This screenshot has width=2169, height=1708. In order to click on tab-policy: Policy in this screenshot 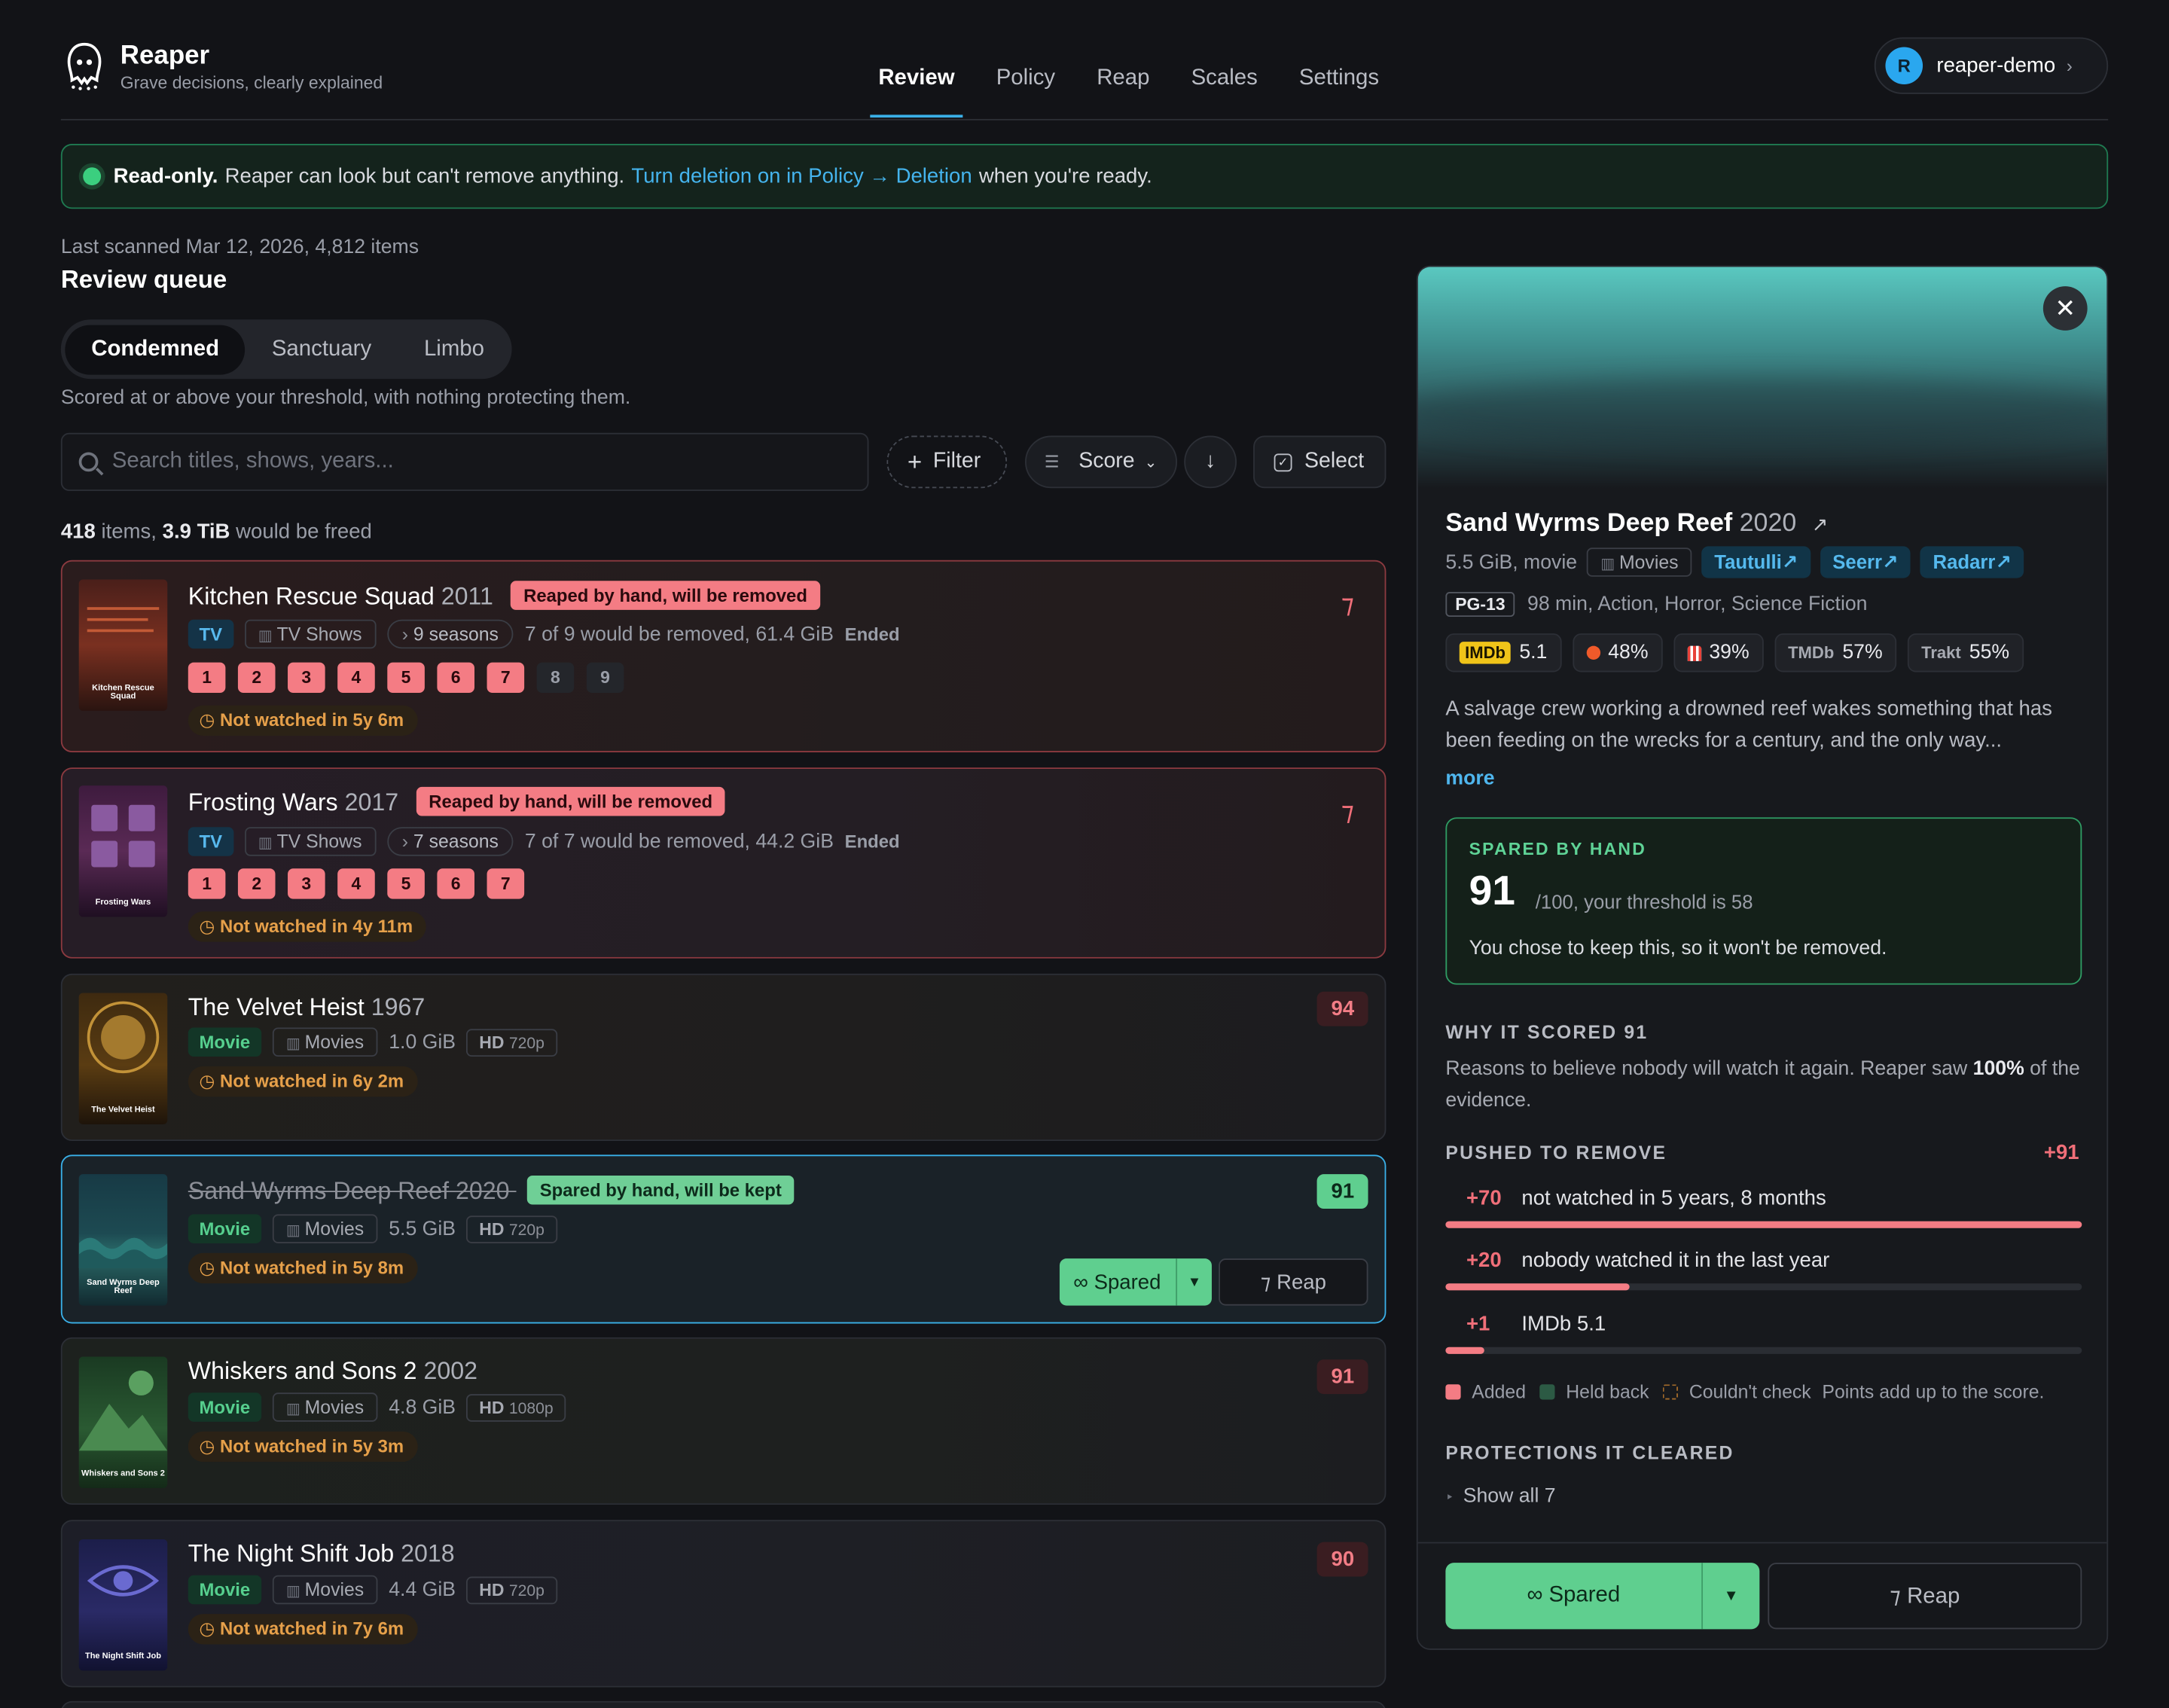, I will do `click(1025, 86)`.